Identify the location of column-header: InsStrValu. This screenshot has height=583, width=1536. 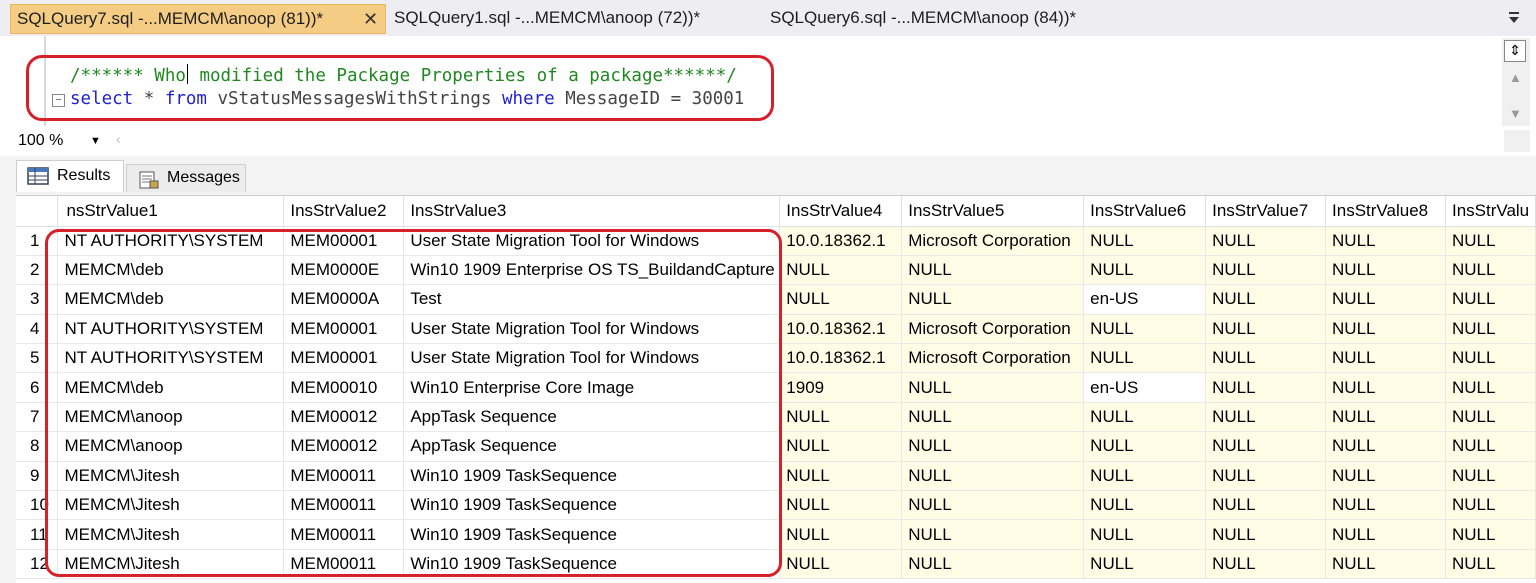
(1490, 211).